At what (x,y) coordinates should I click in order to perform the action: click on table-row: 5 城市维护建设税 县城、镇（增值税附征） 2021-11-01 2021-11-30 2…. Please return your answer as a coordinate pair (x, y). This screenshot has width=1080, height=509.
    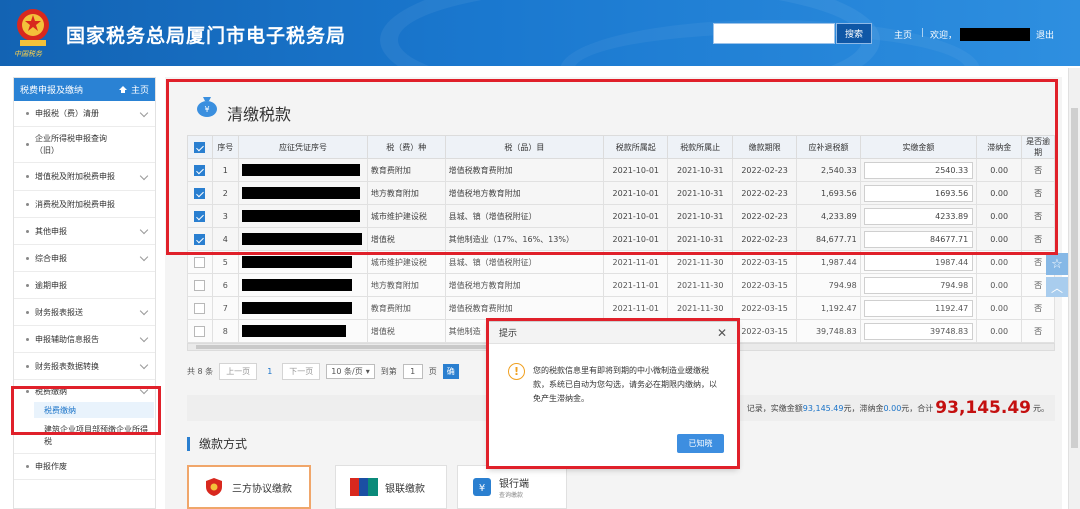
    Looking at the image, I should click on (621, 262).